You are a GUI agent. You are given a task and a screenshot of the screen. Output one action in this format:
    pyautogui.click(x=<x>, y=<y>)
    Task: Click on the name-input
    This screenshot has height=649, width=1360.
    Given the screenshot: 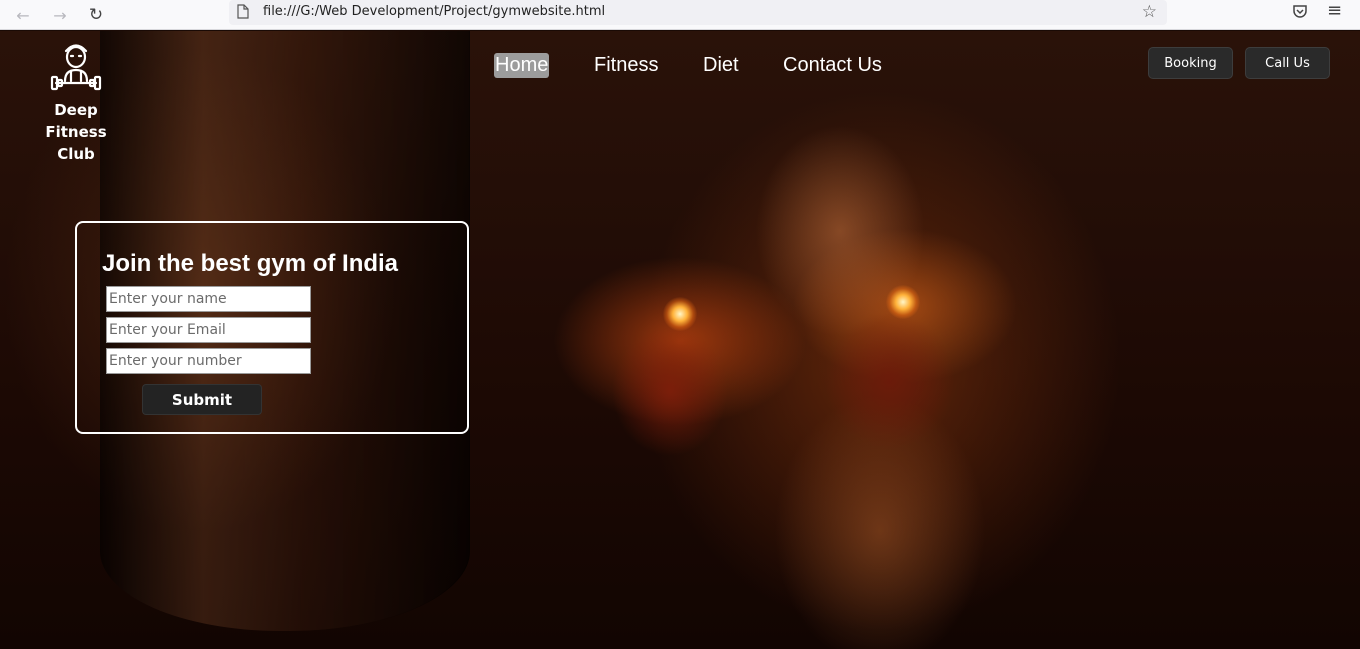 What is the action you would take?
    pyautogui.click(x=208, y=299)
    